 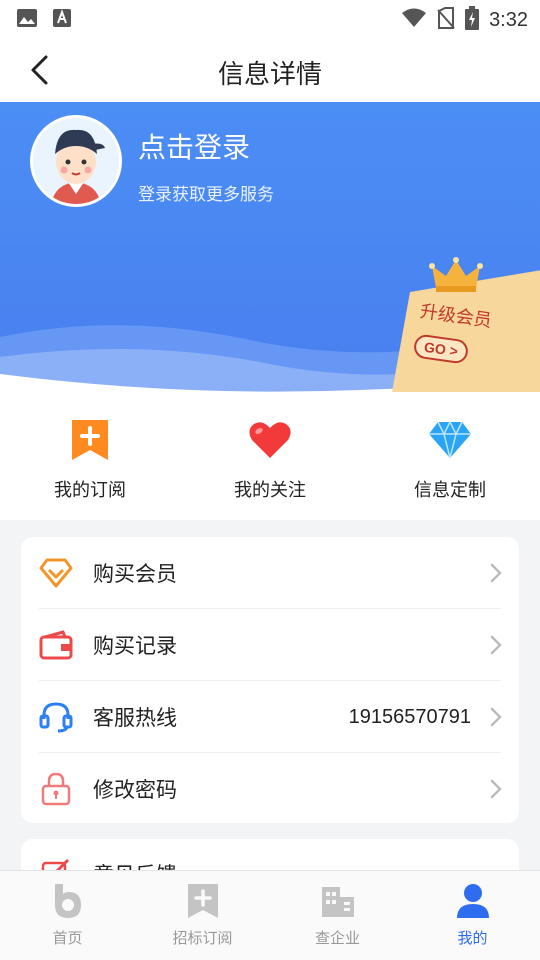 I want to click on page-title: 信息详情, so click(x=269, y=75).